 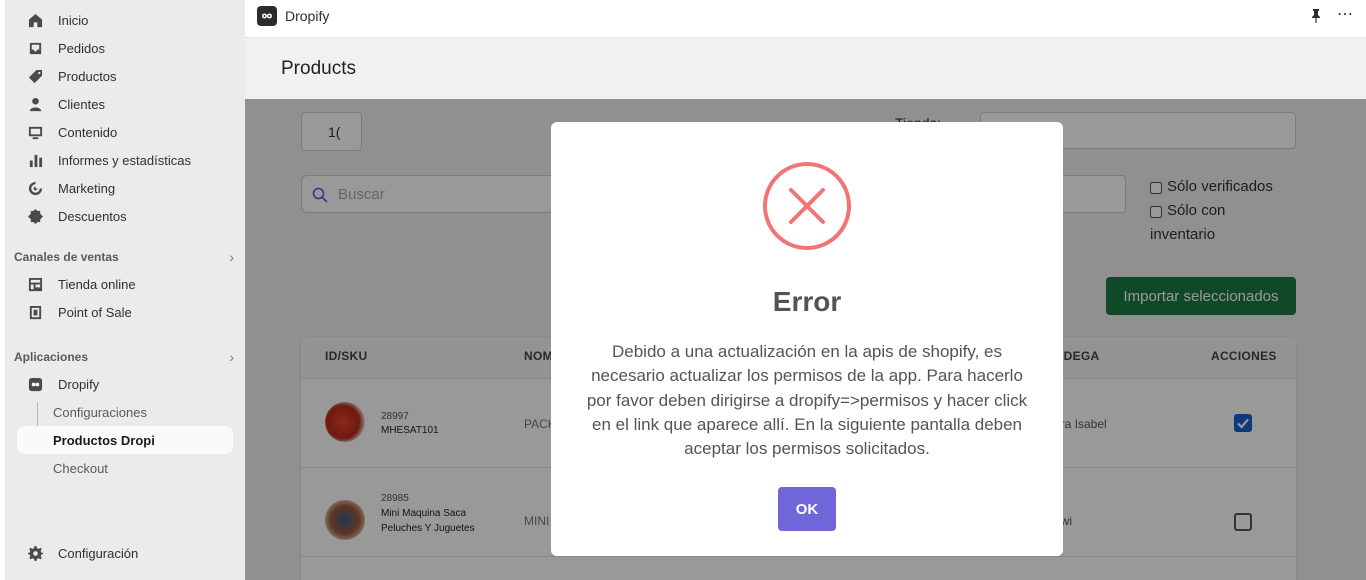 What do you see at coordinates (35, 553) in the screenshot?
I see `gear-icon` at bounding box center [35, 553].